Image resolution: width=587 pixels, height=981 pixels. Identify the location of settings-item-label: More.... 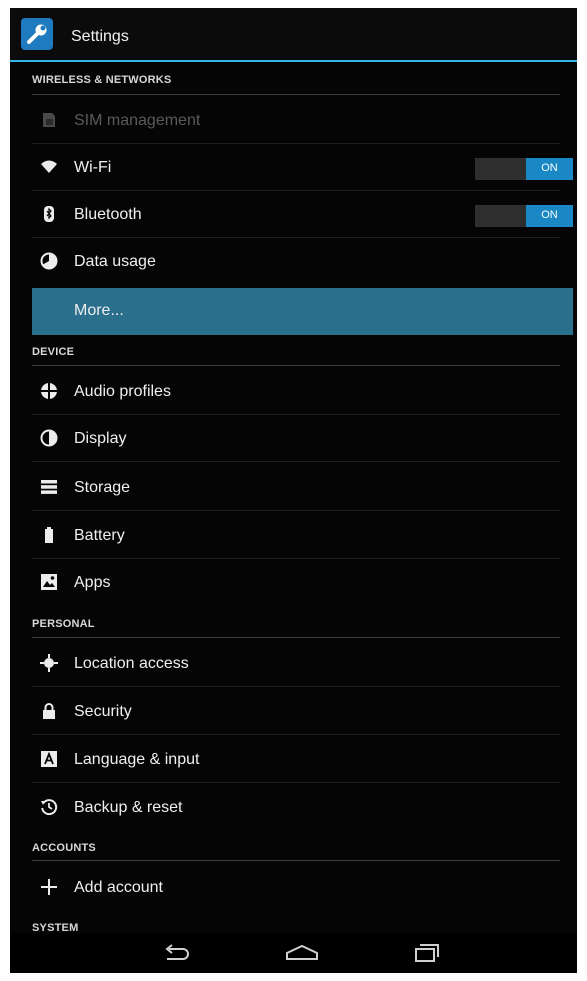
(99, 310).